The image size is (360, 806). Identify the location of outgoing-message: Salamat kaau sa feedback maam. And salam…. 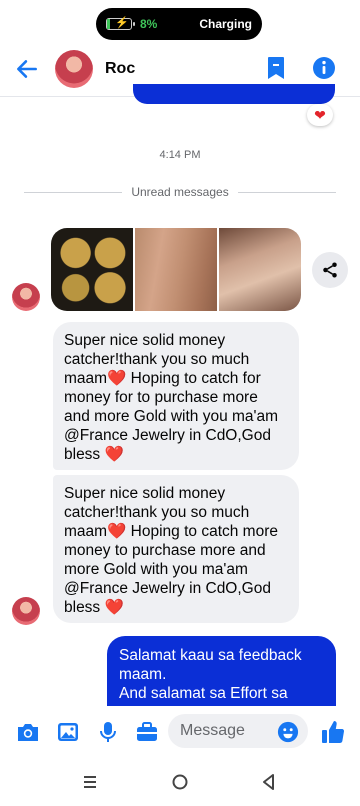
(221, 676).